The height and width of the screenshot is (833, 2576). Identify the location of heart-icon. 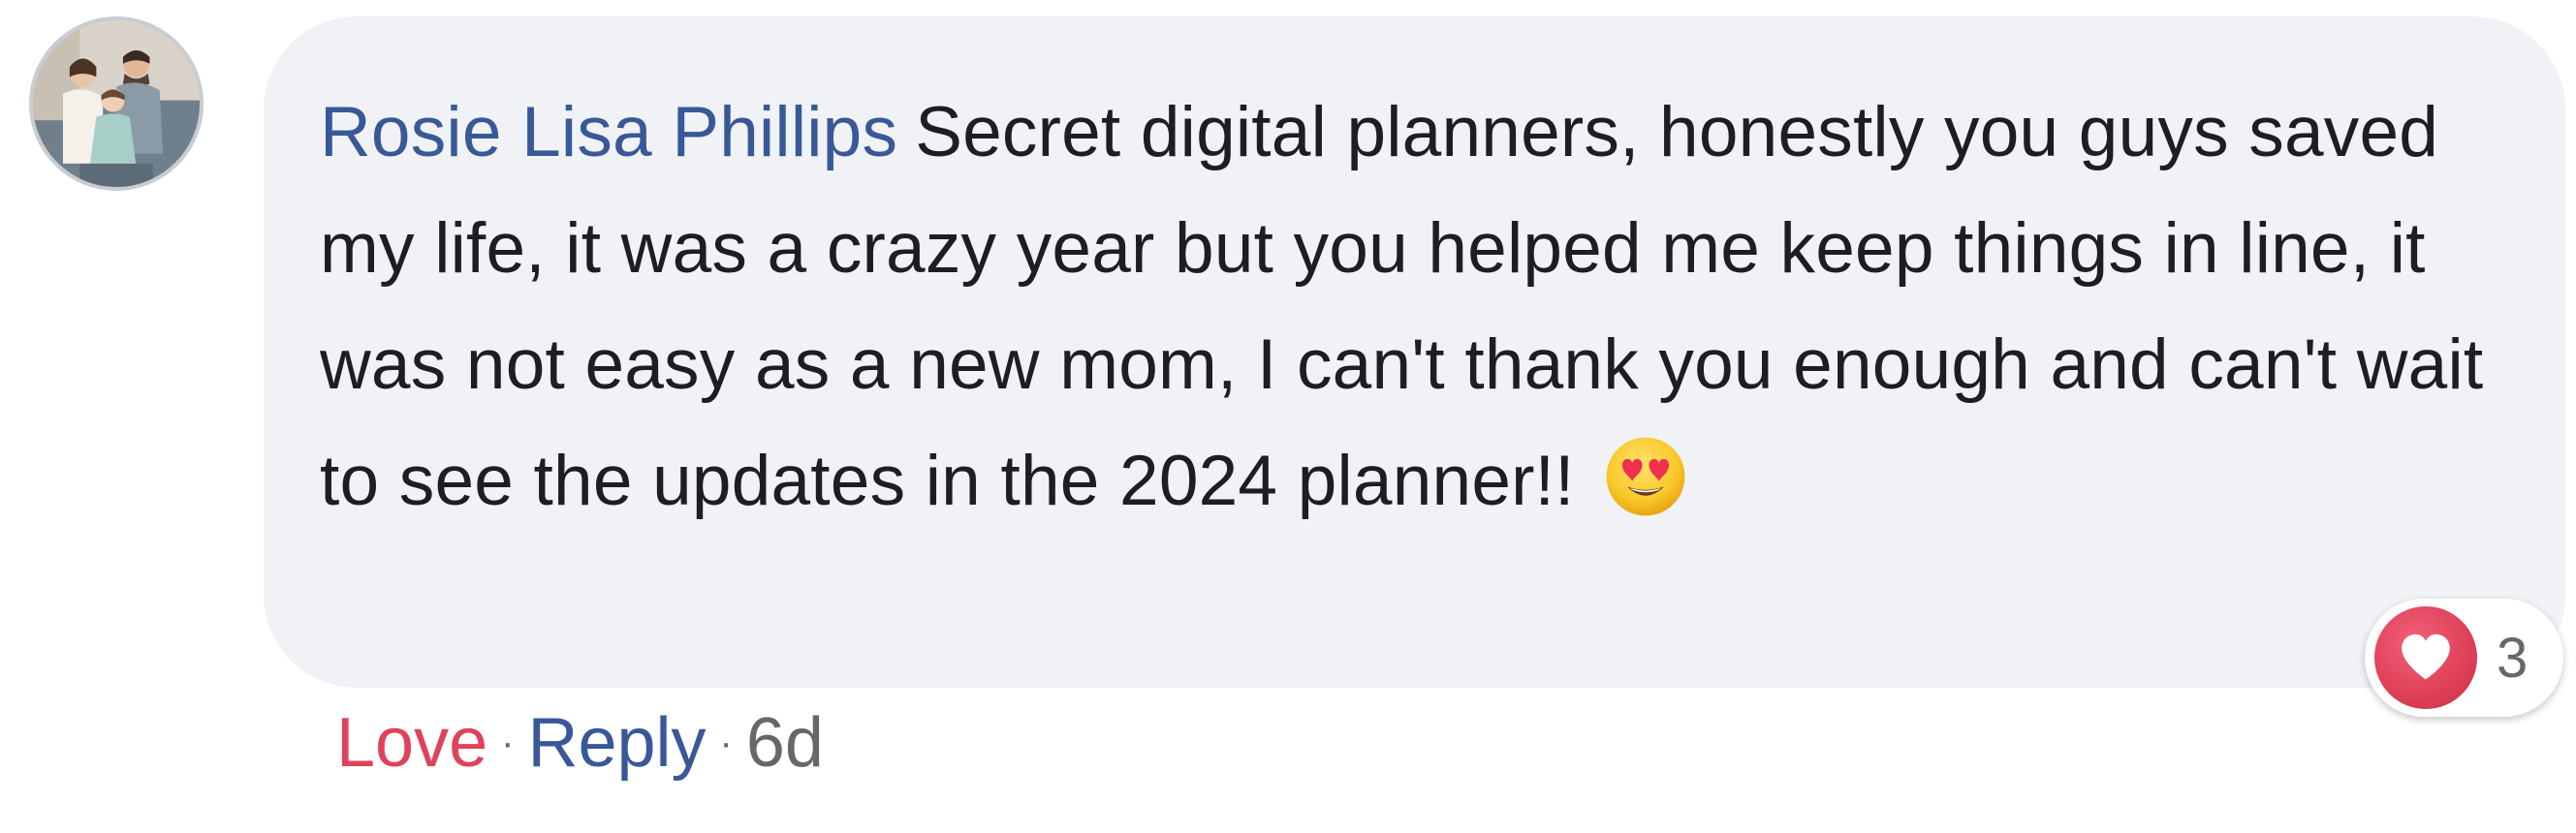
(2425, 658).